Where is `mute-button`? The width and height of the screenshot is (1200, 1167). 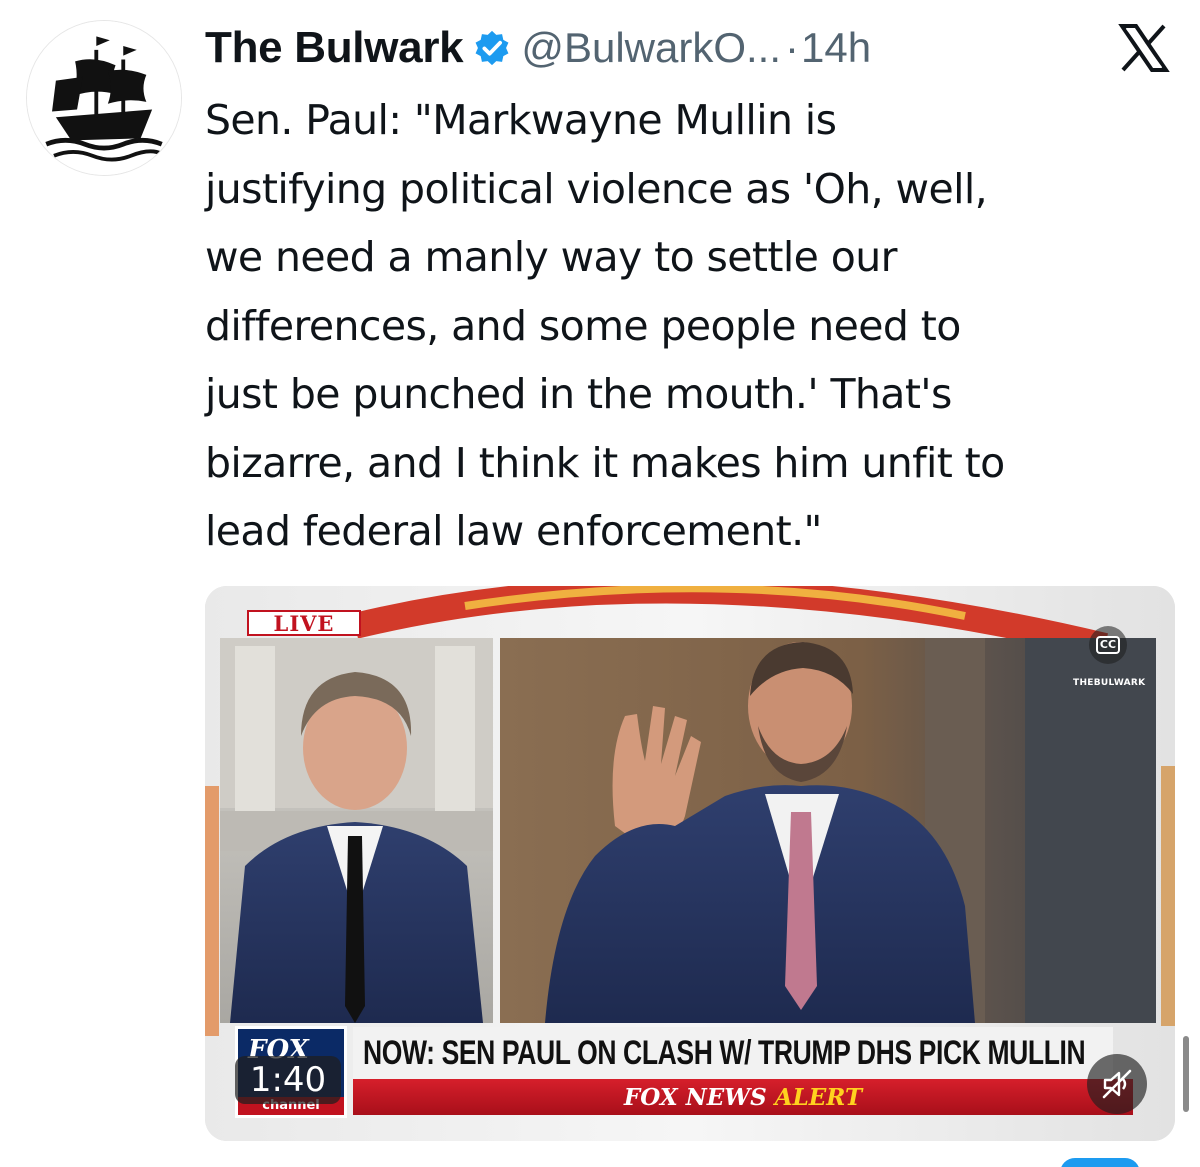
mute-button is located at coordinates (1117, 1084).